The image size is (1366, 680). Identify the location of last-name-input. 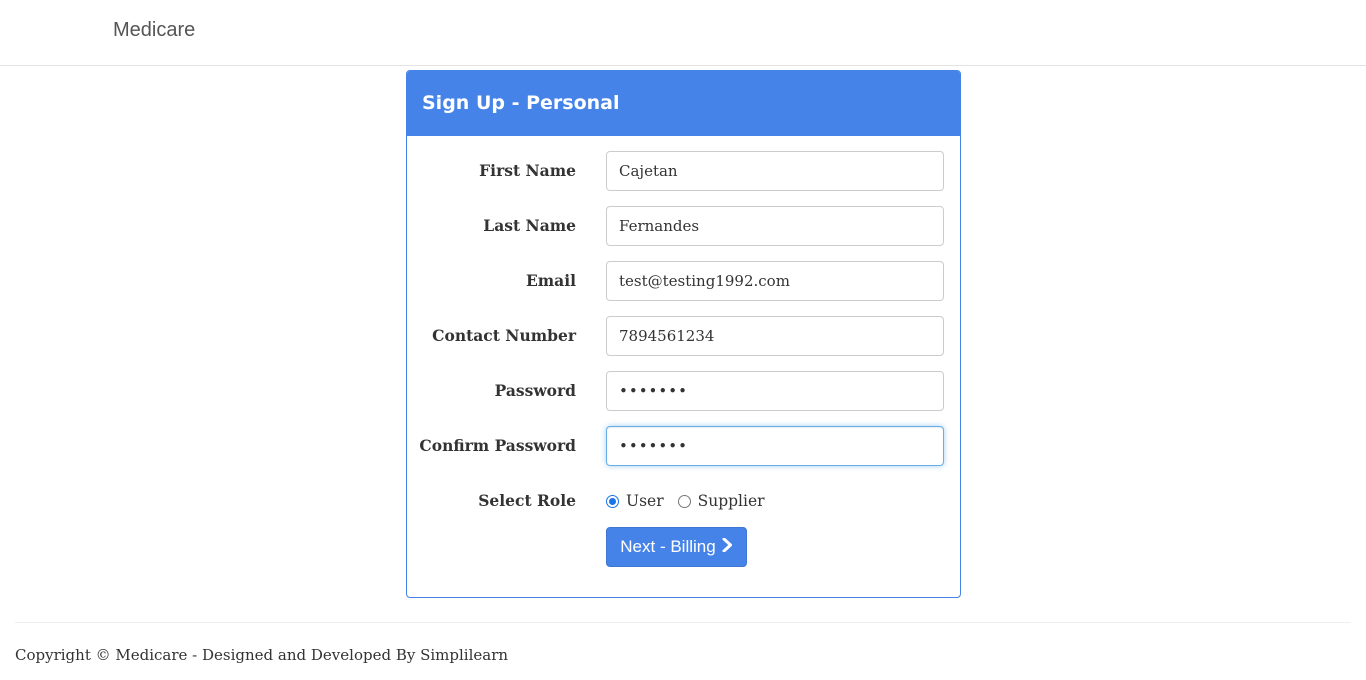
(775, 226).